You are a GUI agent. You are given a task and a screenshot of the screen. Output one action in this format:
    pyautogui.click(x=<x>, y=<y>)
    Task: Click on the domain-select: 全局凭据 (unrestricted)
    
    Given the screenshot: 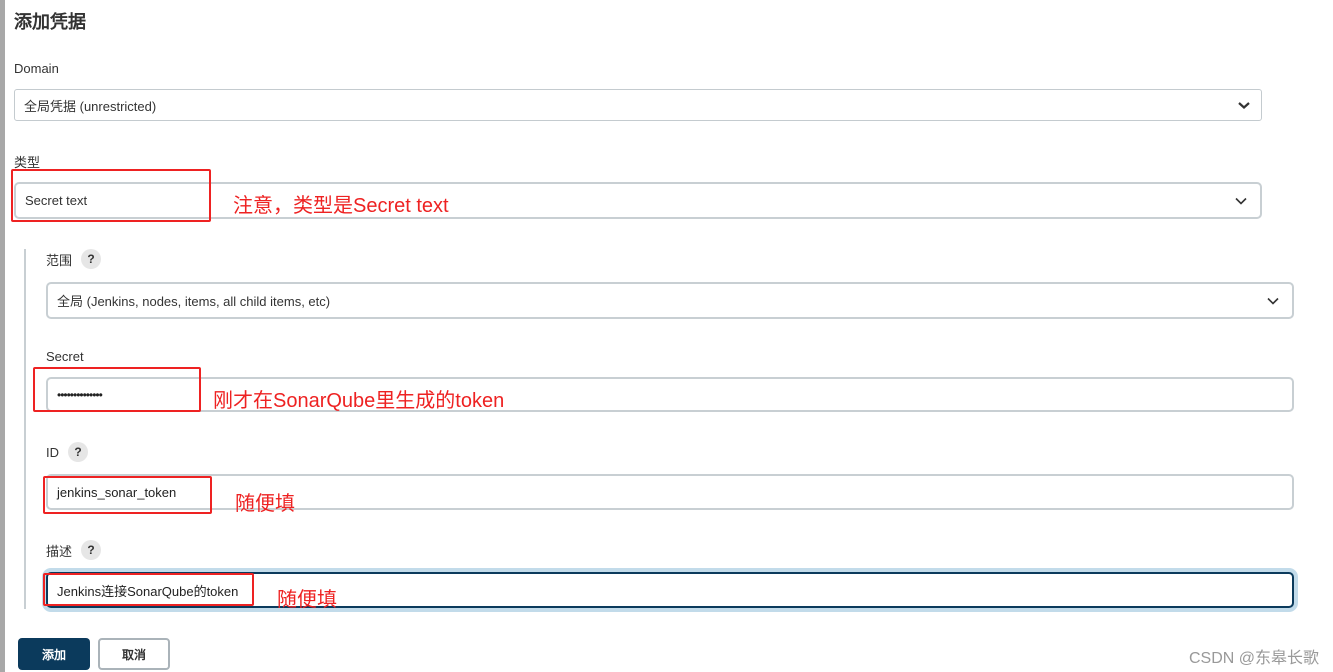 What is the action you would take?
    pyautogui.click(x=638, y=105)
    